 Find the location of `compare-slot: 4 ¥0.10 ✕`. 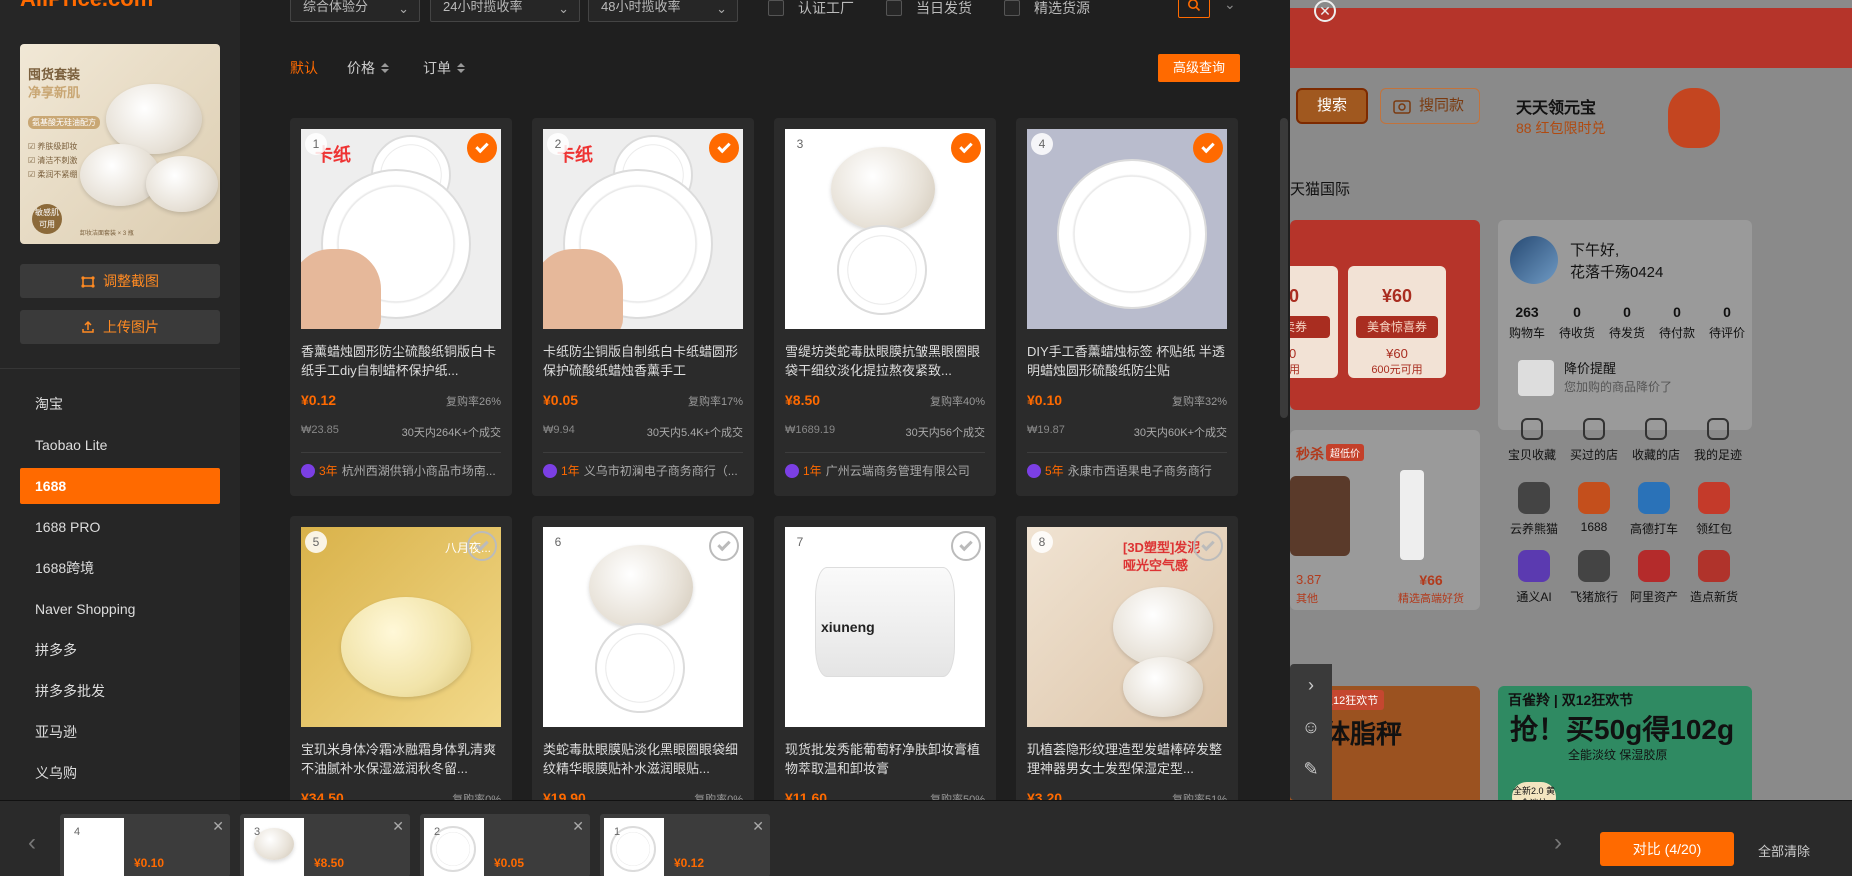

compare-slot: 4 ¥0.10 ✕ is located at coordinates (145, 845).